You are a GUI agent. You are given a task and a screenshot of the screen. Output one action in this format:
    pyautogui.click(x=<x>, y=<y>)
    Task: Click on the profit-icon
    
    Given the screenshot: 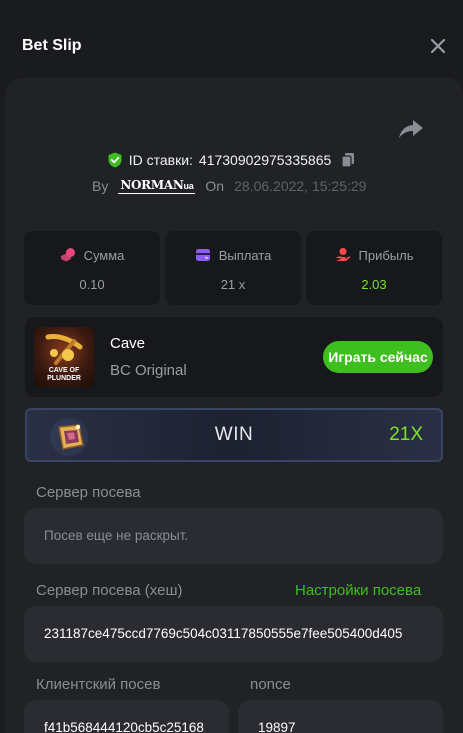 What is the action you would take?
    pyautogui.click(x=342, y=254)
    